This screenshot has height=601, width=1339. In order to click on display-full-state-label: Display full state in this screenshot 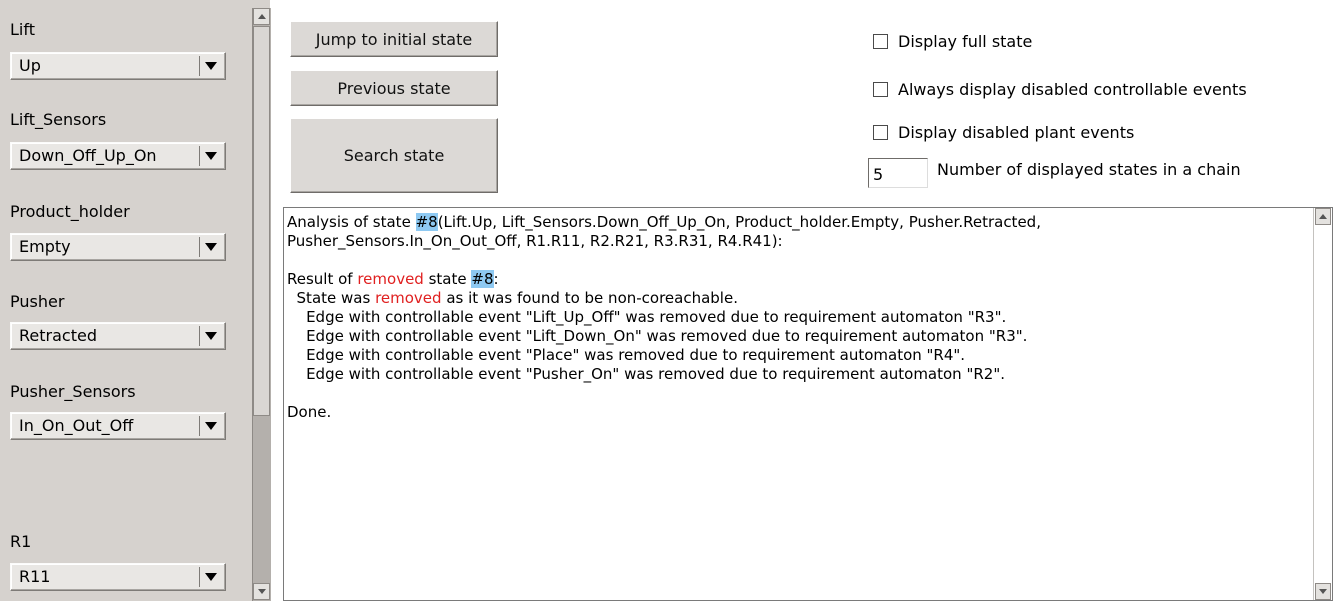, I will do `click(965, 41)`.